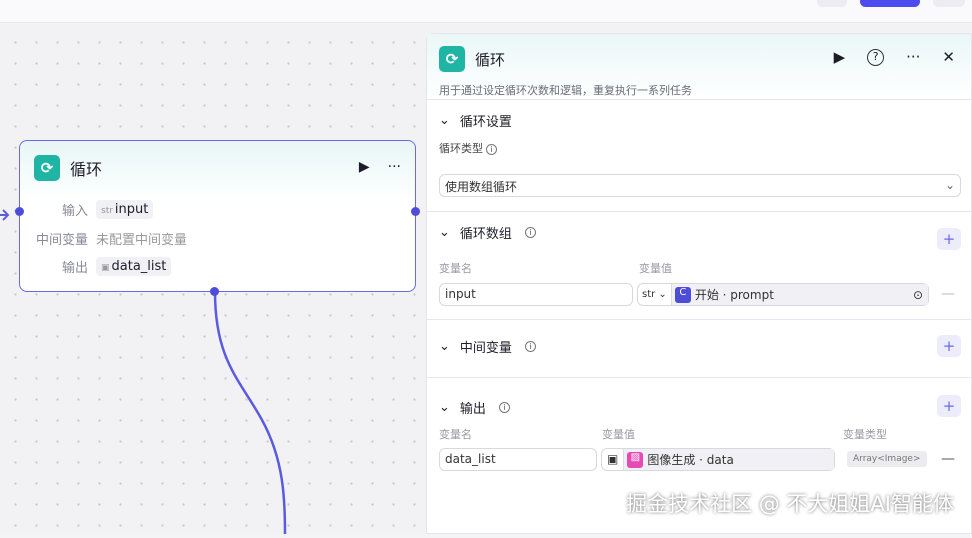 The width and height of the screenshot is (972, 538). I want to click on row-label: 输入, so click(74, 211).